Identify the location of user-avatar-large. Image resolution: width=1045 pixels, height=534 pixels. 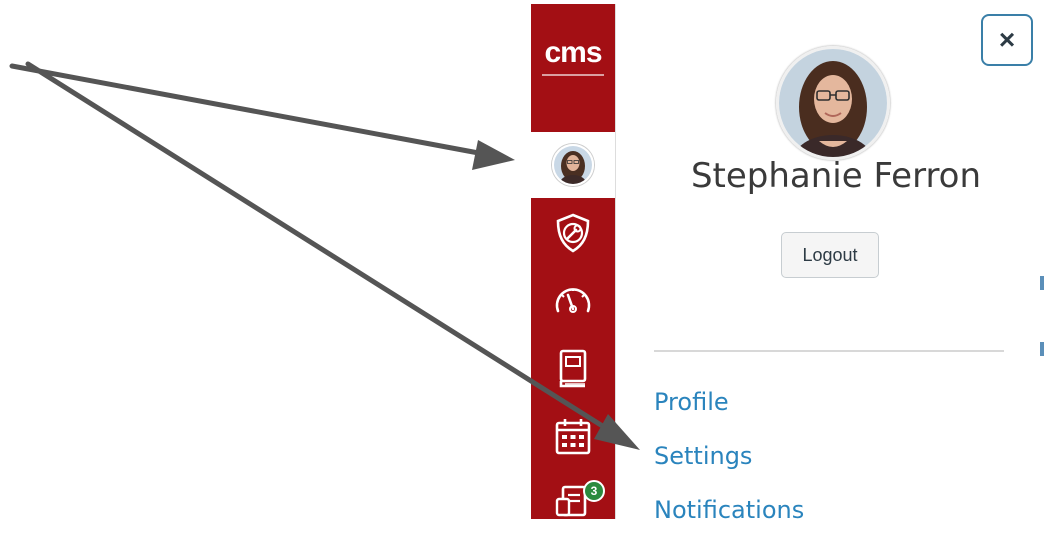
(833, 103).